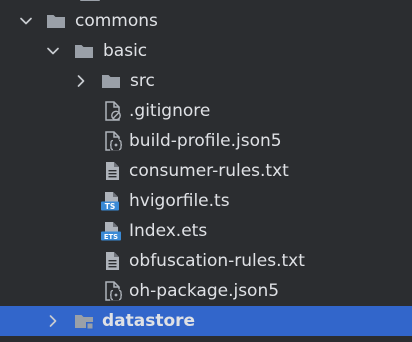 The height and width of the screenshot is (342, 412). What do you see at coordinates (125, 51) in the screenshot?
I see `tree-item-label: basic` at bounding box center [125, 51].